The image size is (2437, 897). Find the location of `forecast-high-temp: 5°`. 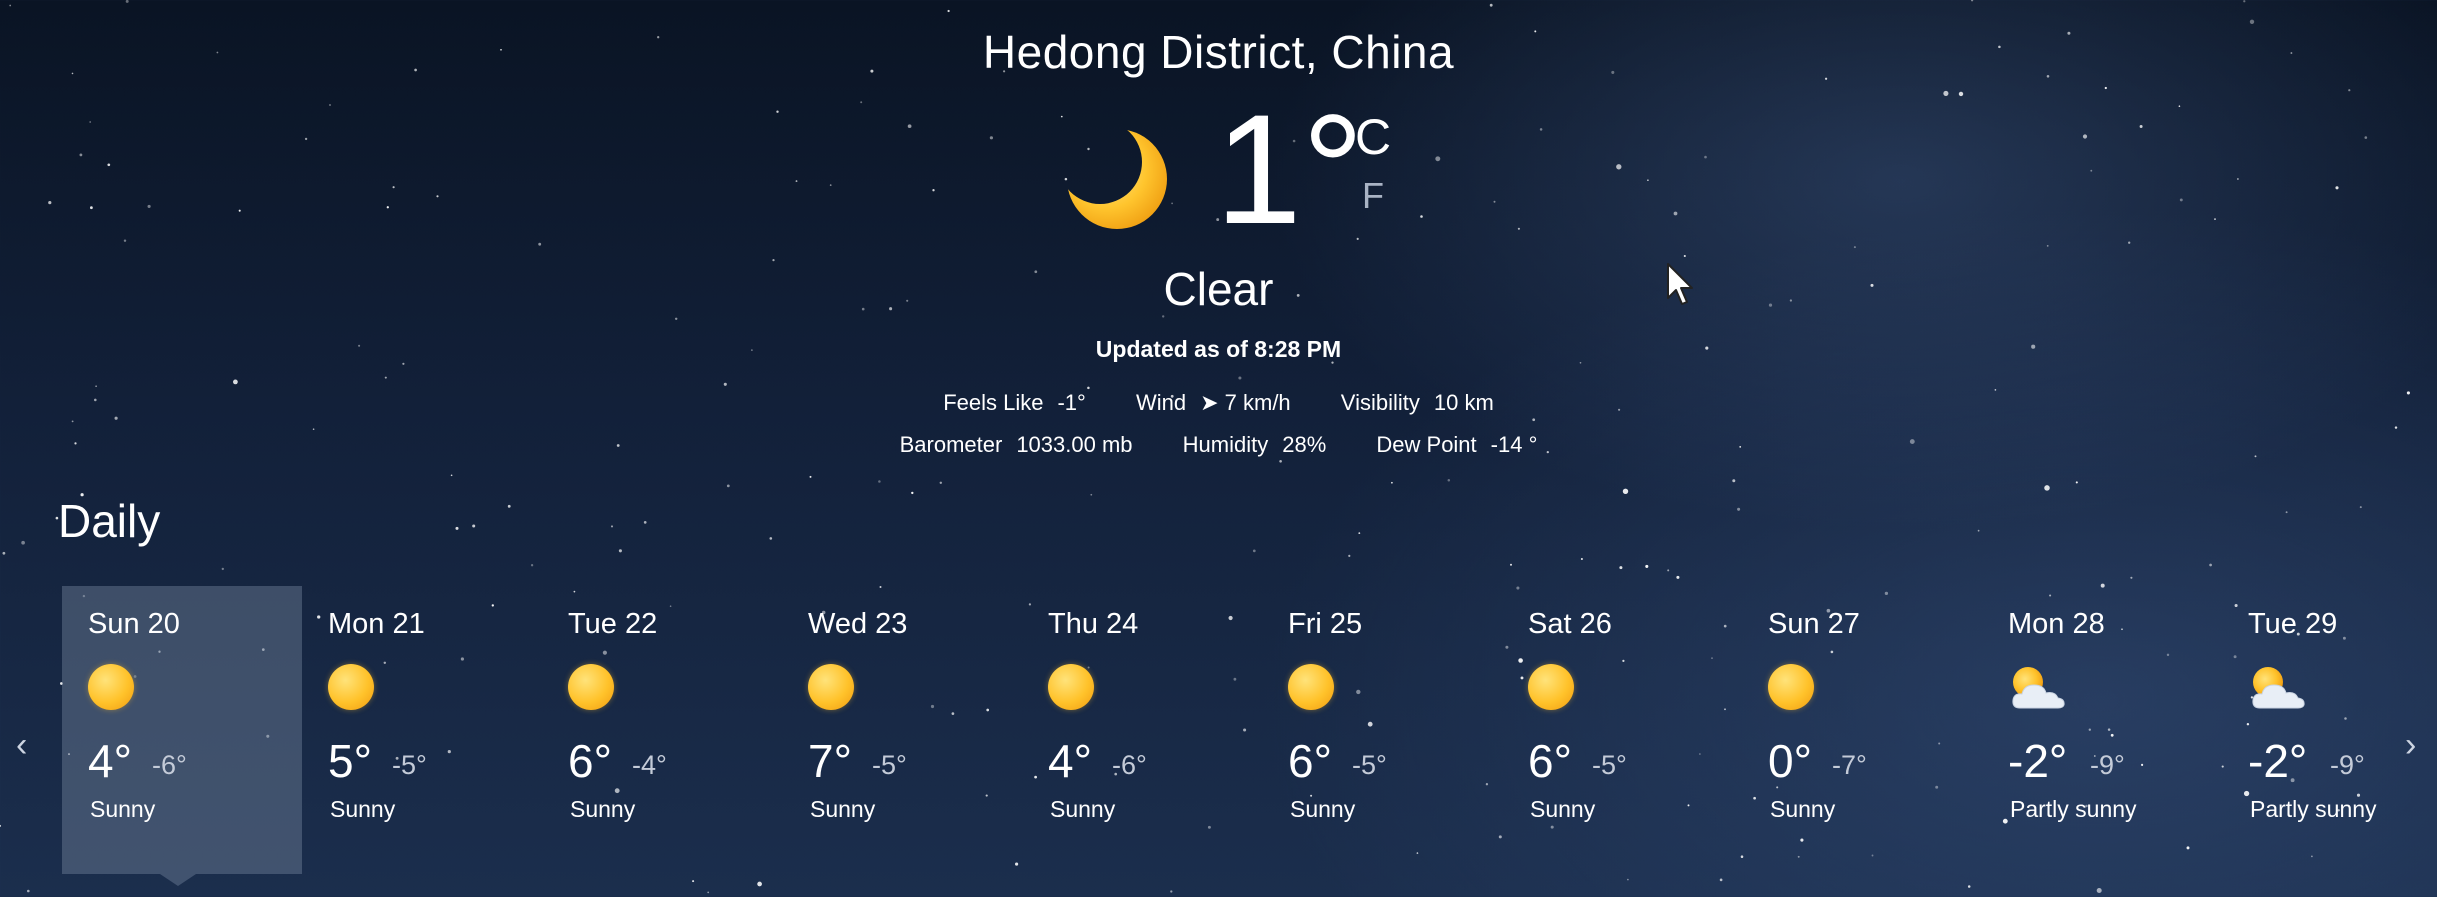

forecast-high-temp: 5° is located at coordinates (350, 761).